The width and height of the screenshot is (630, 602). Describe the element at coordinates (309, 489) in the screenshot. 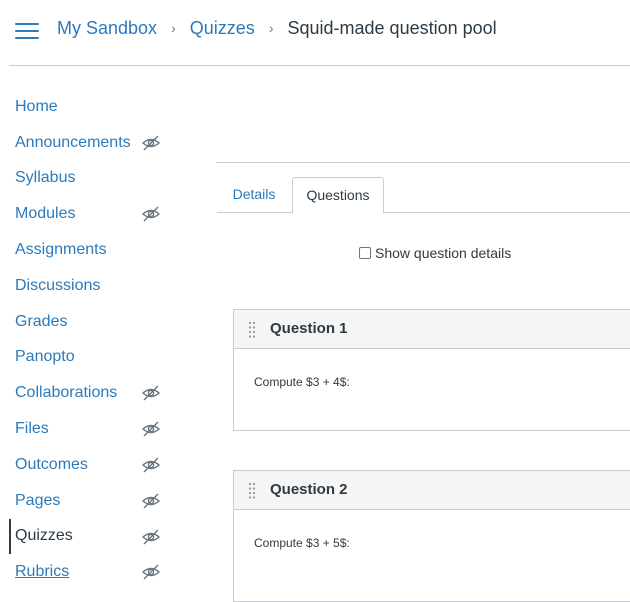

I see `question-title: Question 2` at that location.